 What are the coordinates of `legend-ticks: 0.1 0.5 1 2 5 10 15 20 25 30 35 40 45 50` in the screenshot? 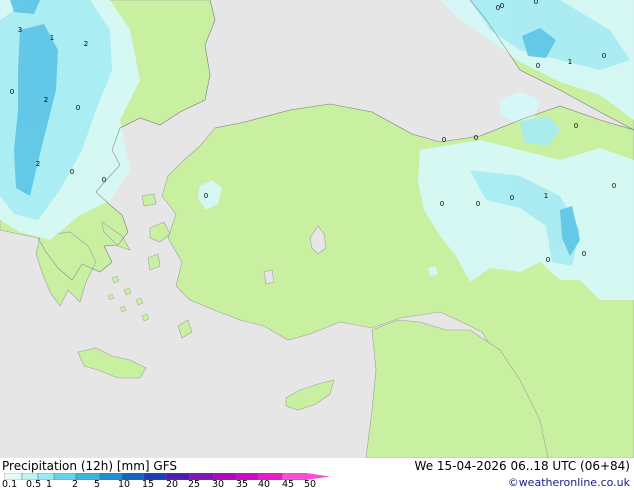 It's located at (165, 484).